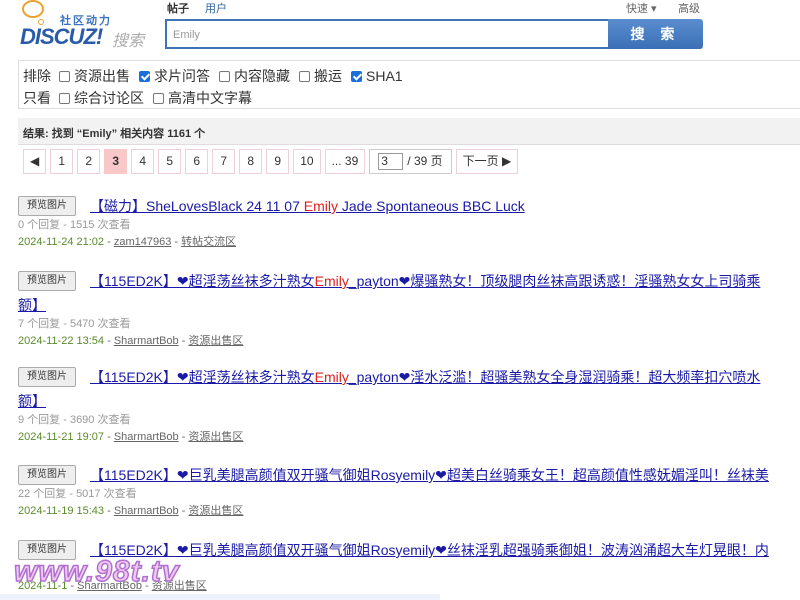 Image resolution: width=800 pixels, height=600 pixels. What do you see at coordinates (74, 420) in the screenshot?
I see `result-stats: 9 个回复 - 3690 次查看` at bounding box center [74, 420].